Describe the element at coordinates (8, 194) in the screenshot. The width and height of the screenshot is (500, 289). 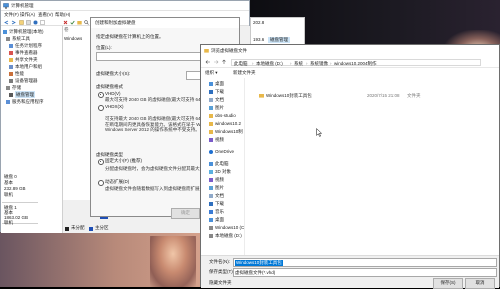
I see `disk-0-status: 联机` at that location.